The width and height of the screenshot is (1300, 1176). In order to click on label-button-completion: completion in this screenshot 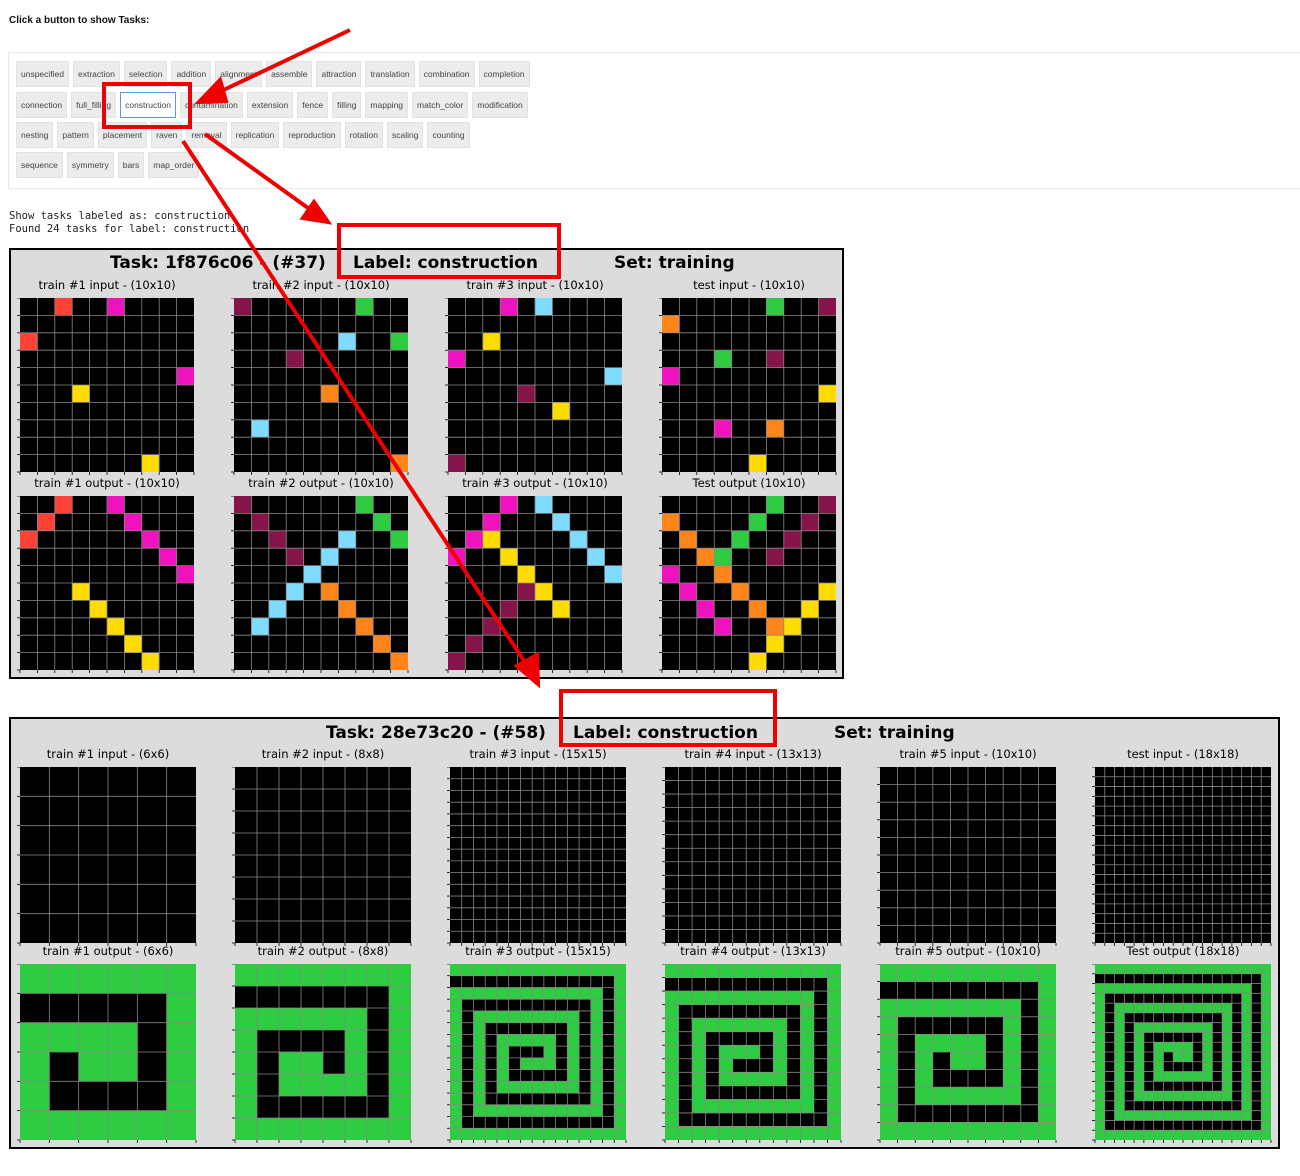, I will do `click(504, 74)`.